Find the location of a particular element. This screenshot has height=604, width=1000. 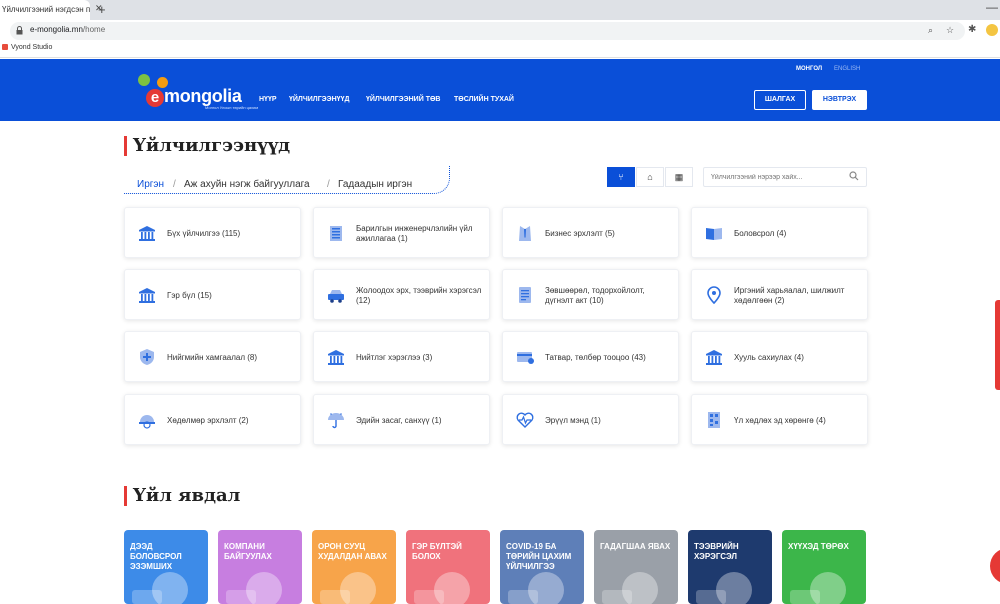

event-tile: ОРОН СУУЦ ХУДАЛДАН АВАХ is located at coordinates (354, 567).